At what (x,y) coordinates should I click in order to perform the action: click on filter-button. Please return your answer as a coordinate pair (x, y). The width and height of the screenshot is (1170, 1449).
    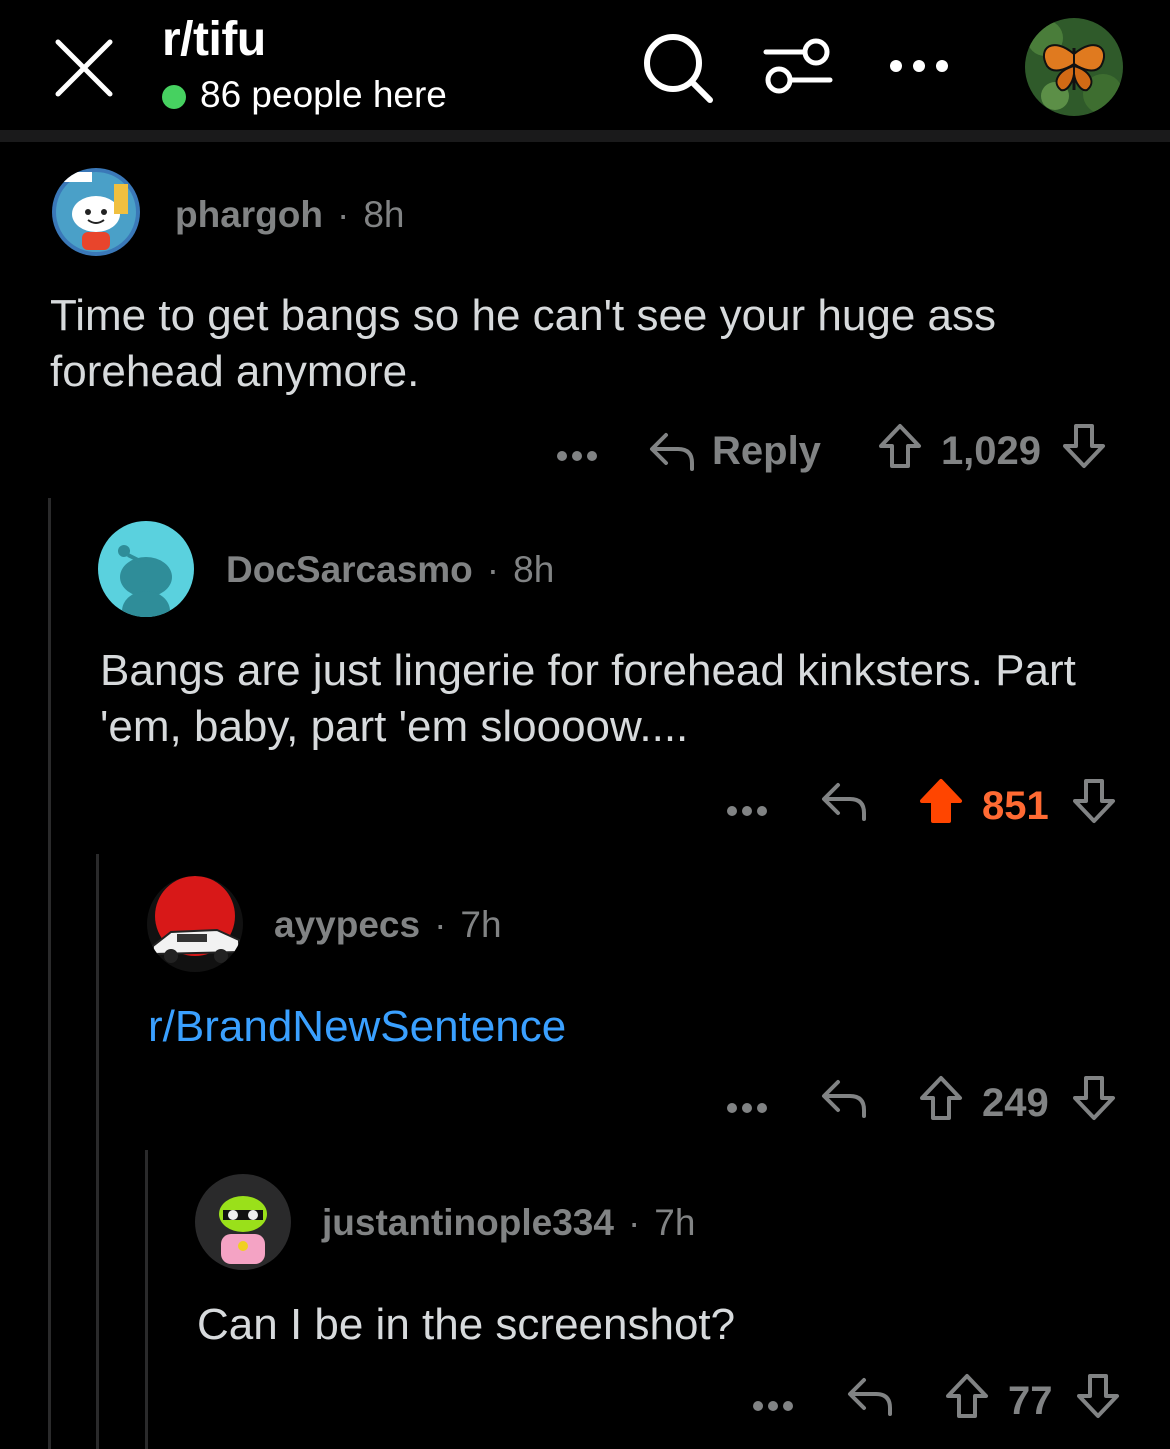
    Looking at the image, I should click on (798, 66).